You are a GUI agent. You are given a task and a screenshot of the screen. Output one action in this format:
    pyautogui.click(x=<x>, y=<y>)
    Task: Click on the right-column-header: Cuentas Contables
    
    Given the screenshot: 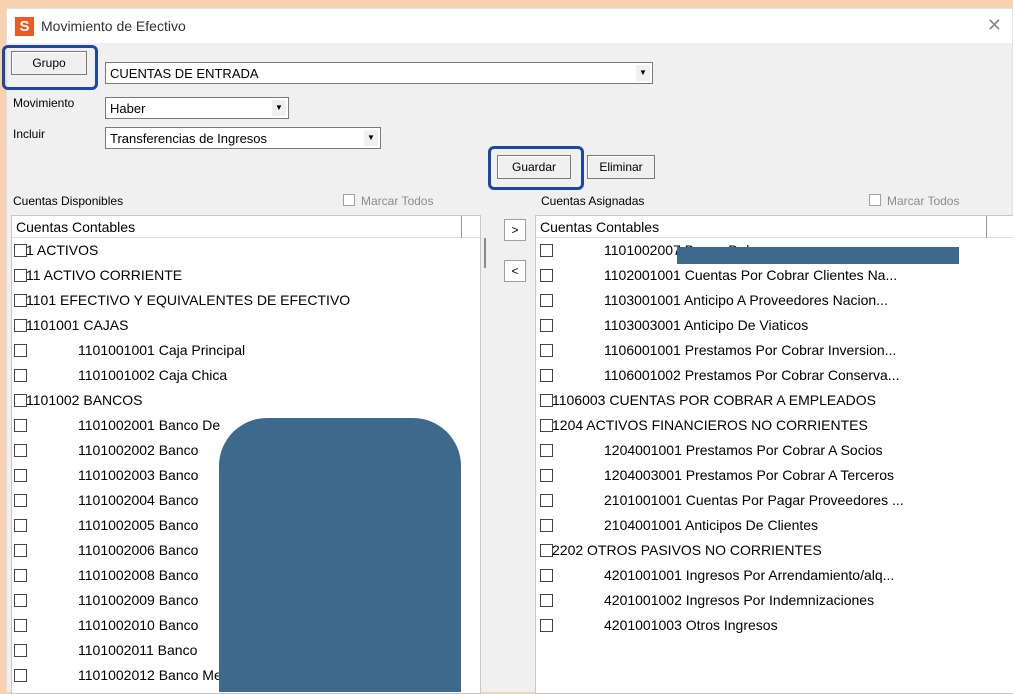 What is the action you would take?
    pyautogui.click(x=774, y=227)
    